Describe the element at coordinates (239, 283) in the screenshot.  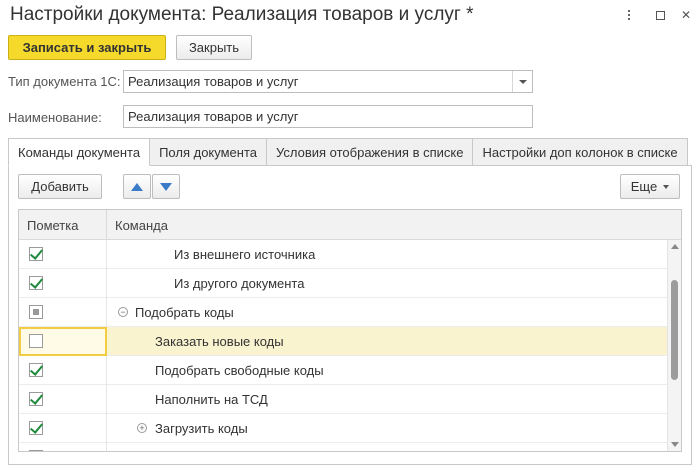
I see `command-label: Из другого документа` at that location.